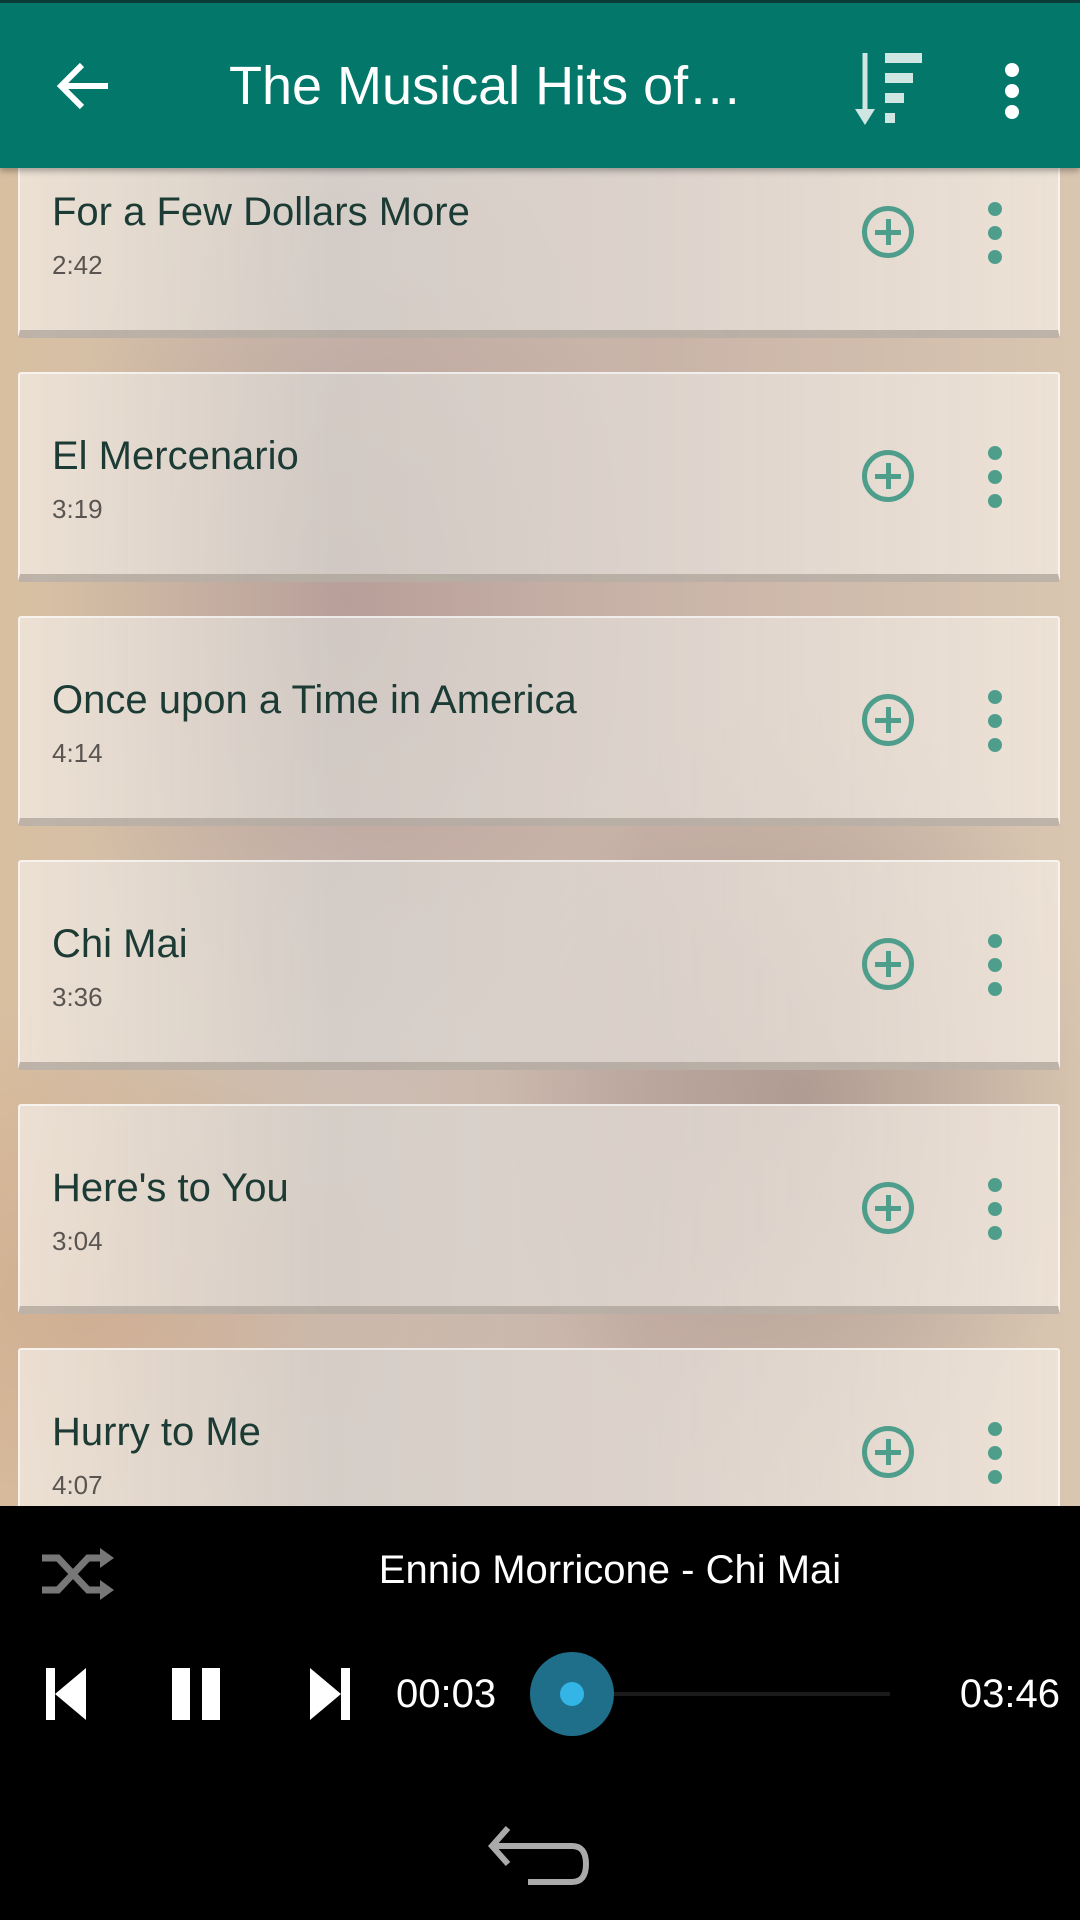 The width and height of the screenshot is (1080, 1920). I want to click on elapsed-time: 00:03, so click(446, 1694).